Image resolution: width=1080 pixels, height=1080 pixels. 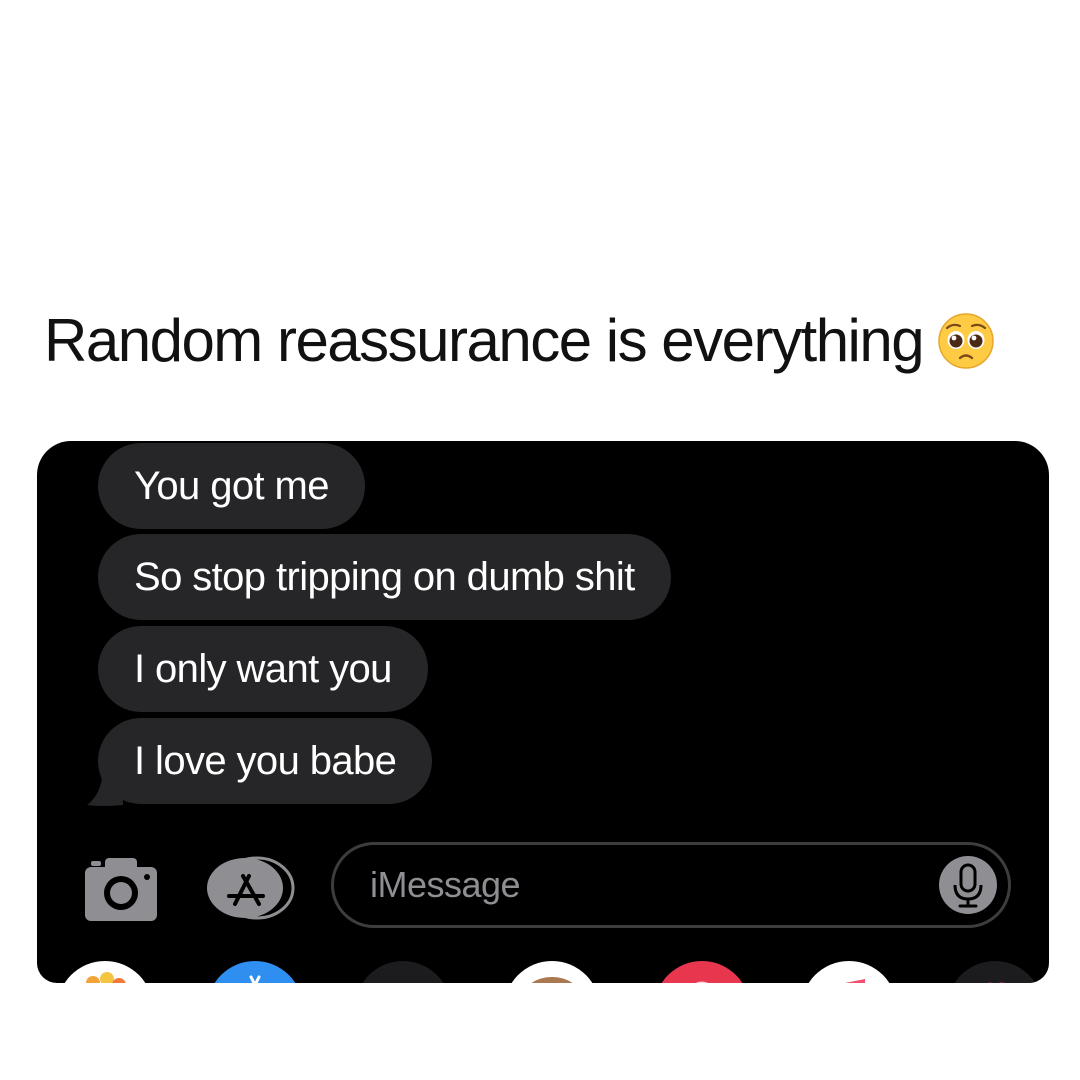 What do you see at coordinates (995, 972) in the screenshot?
I see `digital-touch-app-icon` at bounding box center [995, 972].